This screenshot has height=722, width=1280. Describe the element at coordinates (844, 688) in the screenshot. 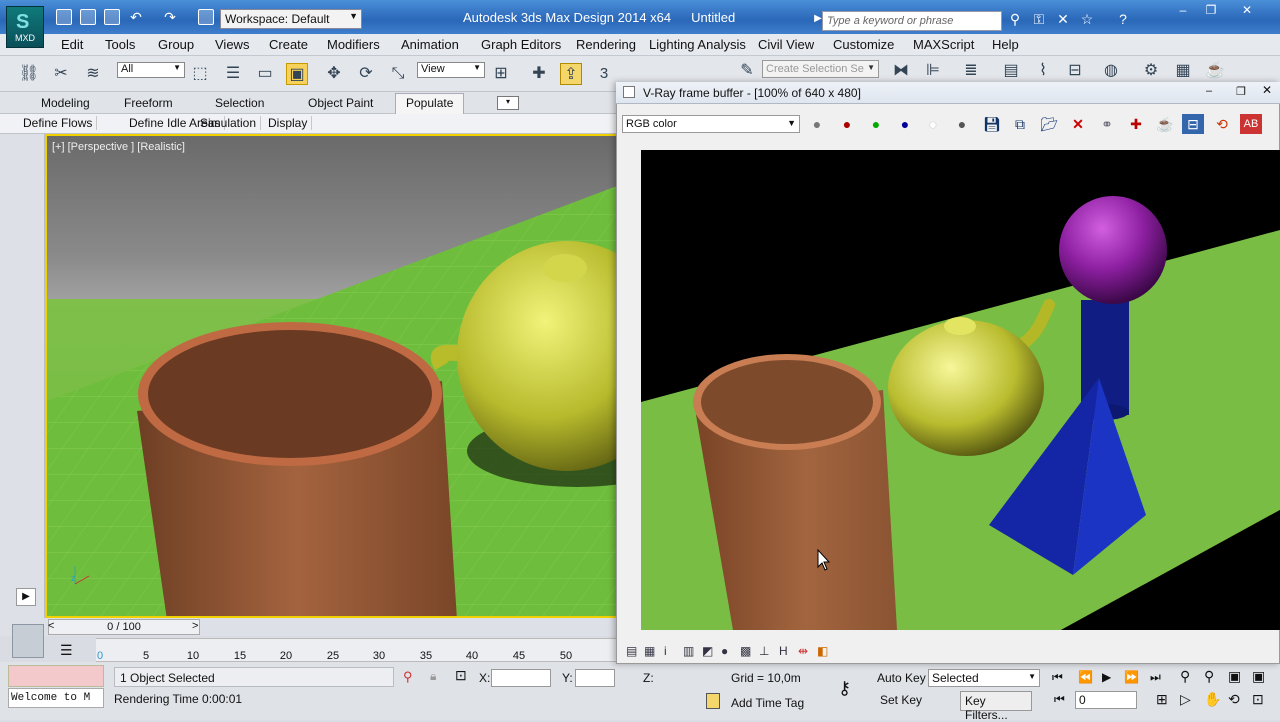

I see `default-key-icon: ⚷` at that location.